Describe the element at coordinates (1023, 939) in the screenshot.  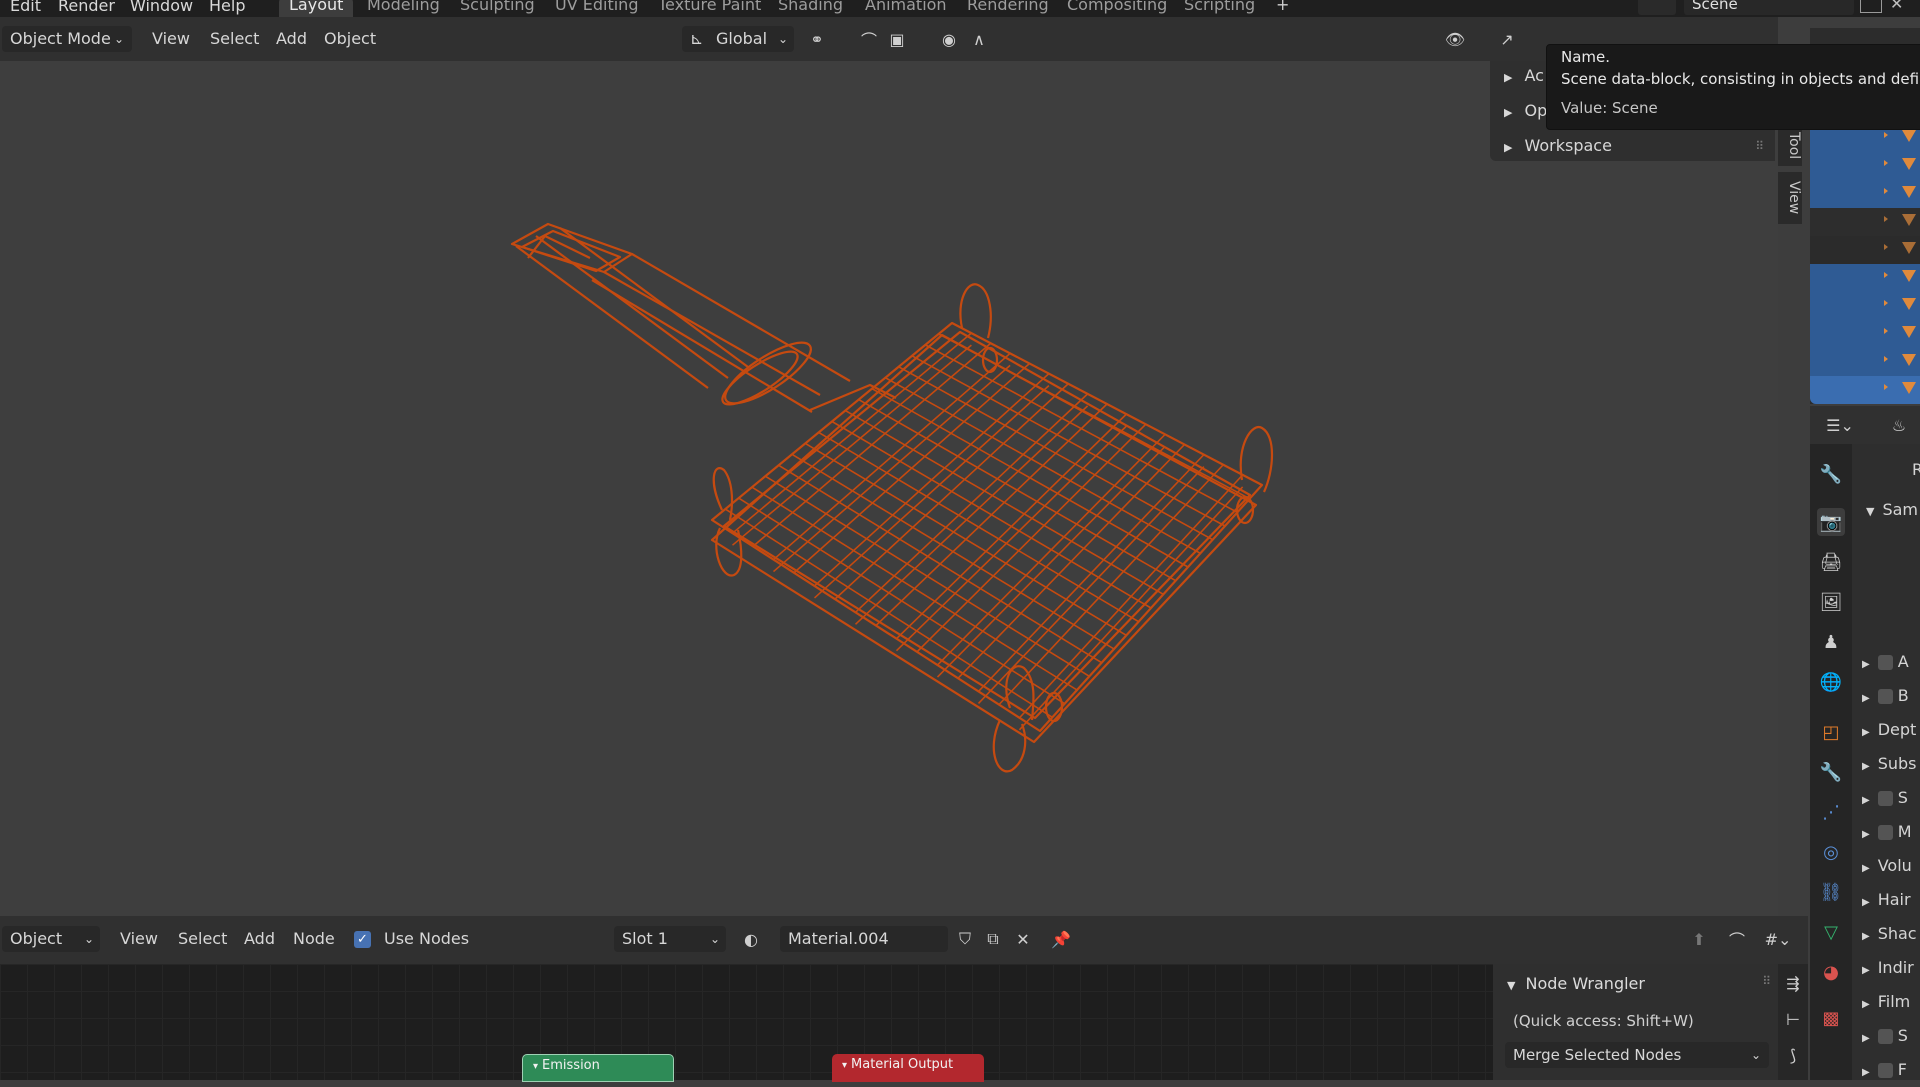
I see `unlink-x-icon: ✕` at that location.